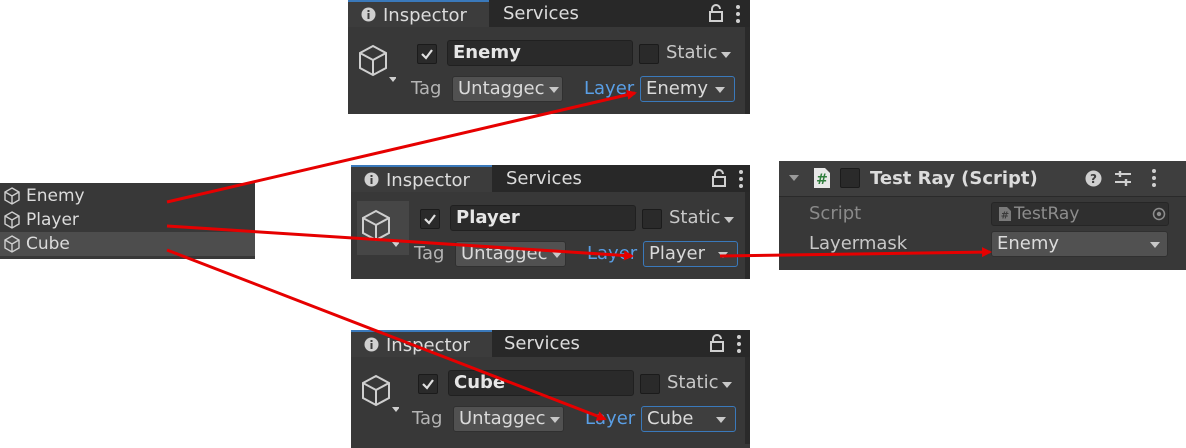  I want to click on layer-dropdown: Player, so click(690, 254).